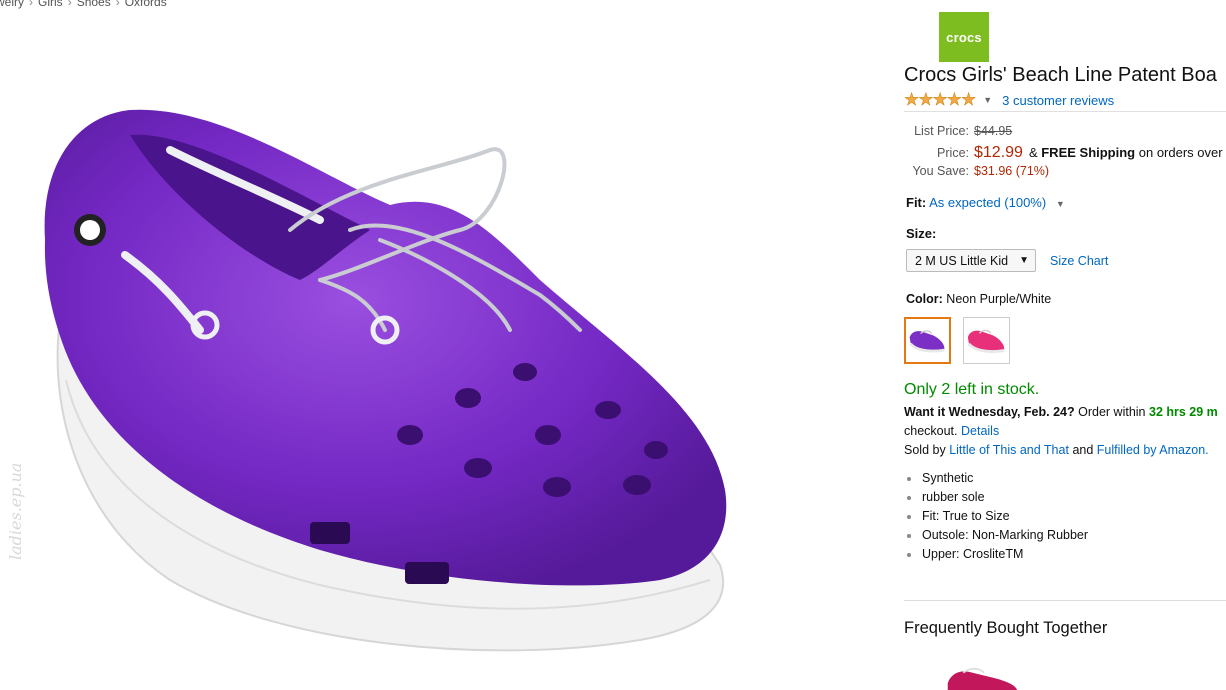 This screenshot has width=1226, height=690. I want to click on list-price-row: List Price: $44.95, so click(1063, 134).